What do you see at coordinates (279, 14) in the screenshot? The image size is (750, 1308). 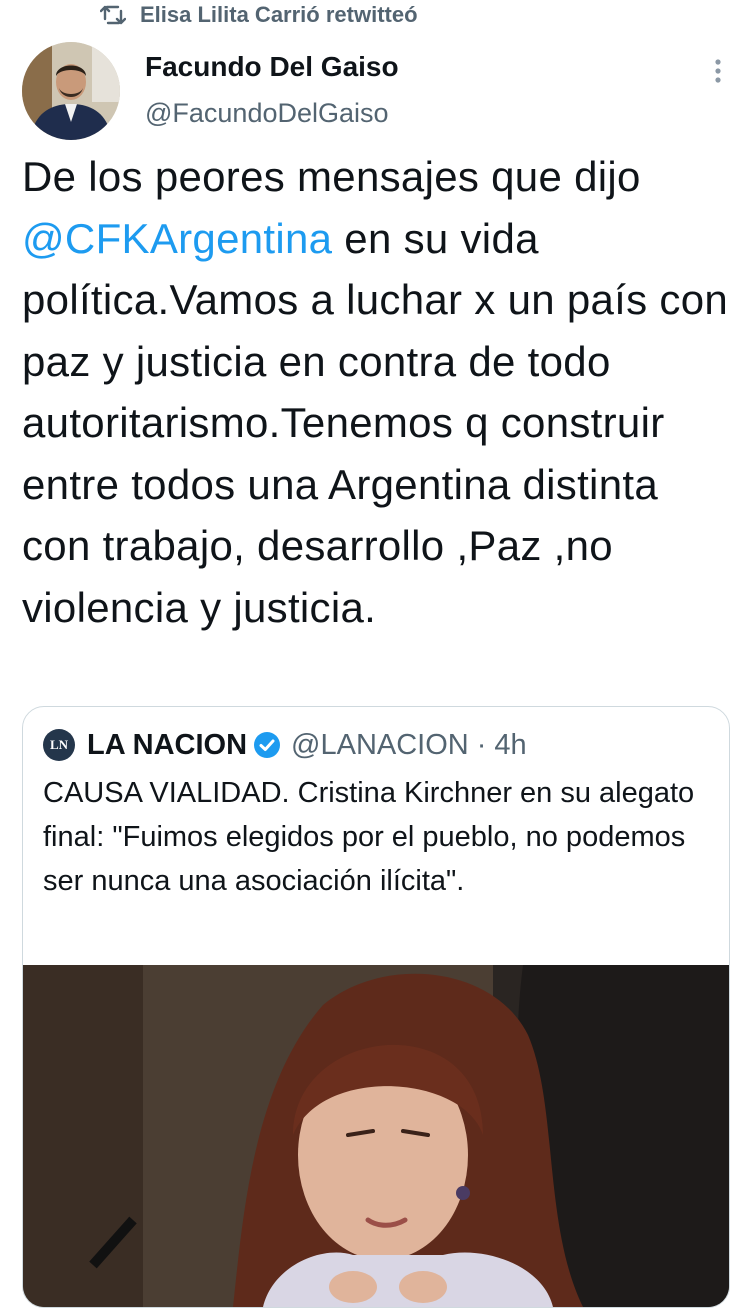 I see `retweet-text: Elisa Lilita Carrió retwitteó` at bounding box center [279, 14].